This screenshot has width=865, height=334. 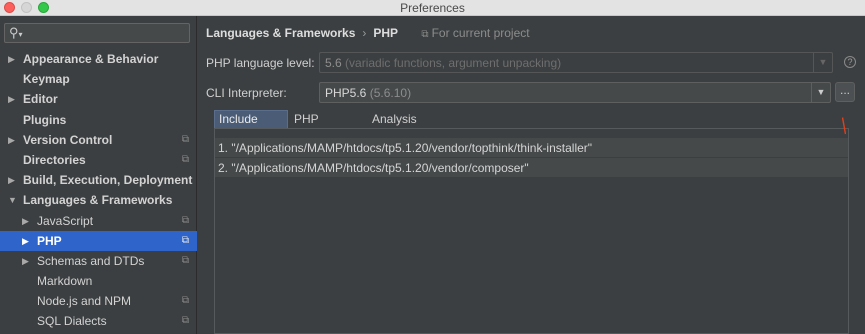 What do you see at coordinates (246, 93) in the screenshot?
I see `cli-interpreter-label: CLI Interpreter:` at bounding box center [246, 93].